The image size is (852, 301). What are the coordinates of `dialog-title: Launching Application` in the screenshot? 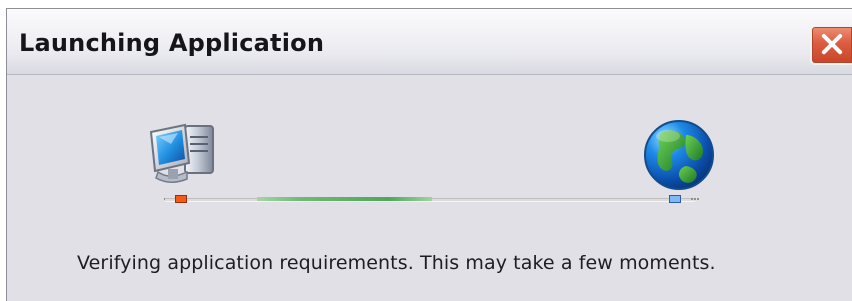 It's located at (172, 43).